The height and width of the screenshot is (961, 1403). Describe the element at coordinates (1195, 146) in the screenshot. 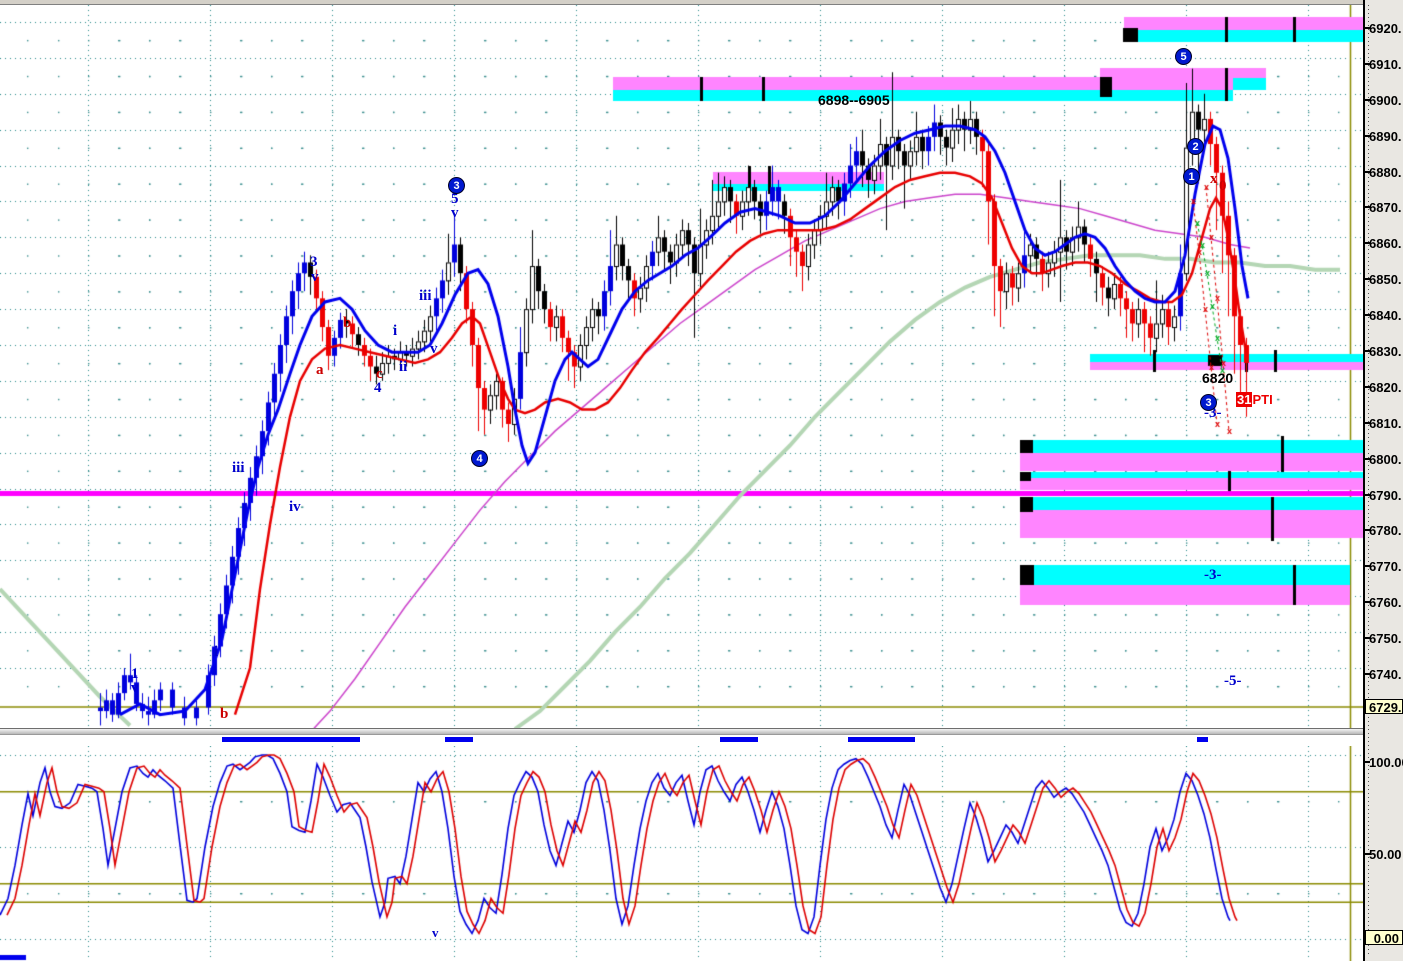

I see `circled-wave-2: 2` at that location.